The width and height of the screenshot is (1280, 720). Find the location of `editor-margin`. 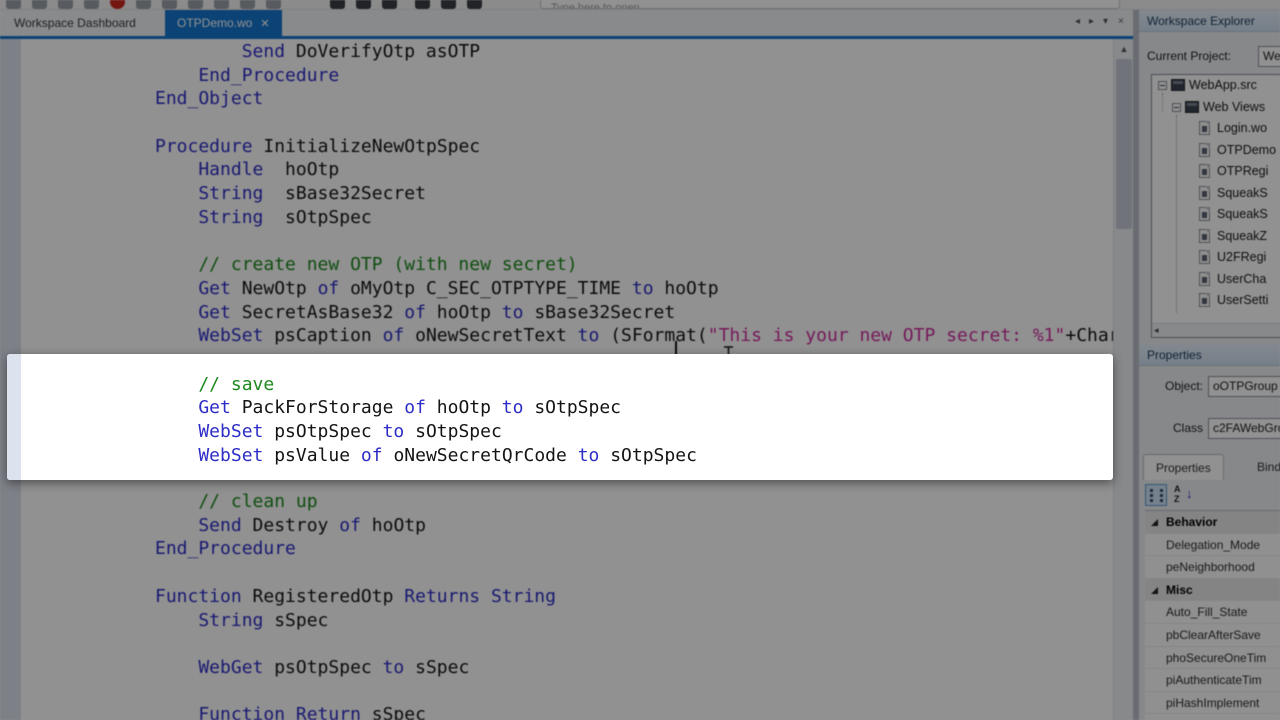

editor-margin is located at coordinates (14, 417).